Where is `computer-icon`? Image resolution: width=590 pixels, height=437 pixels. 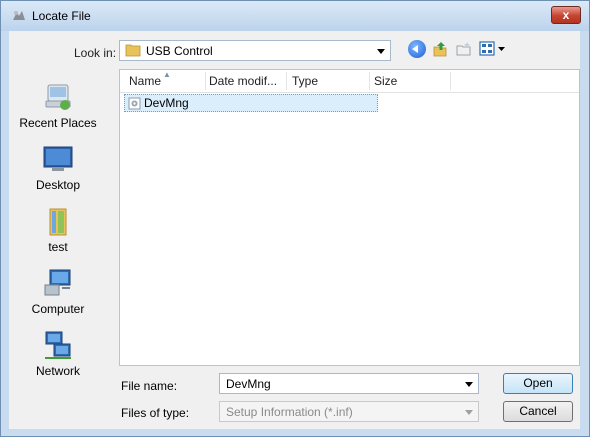
computer-icon is located at coordinates (57, 282).